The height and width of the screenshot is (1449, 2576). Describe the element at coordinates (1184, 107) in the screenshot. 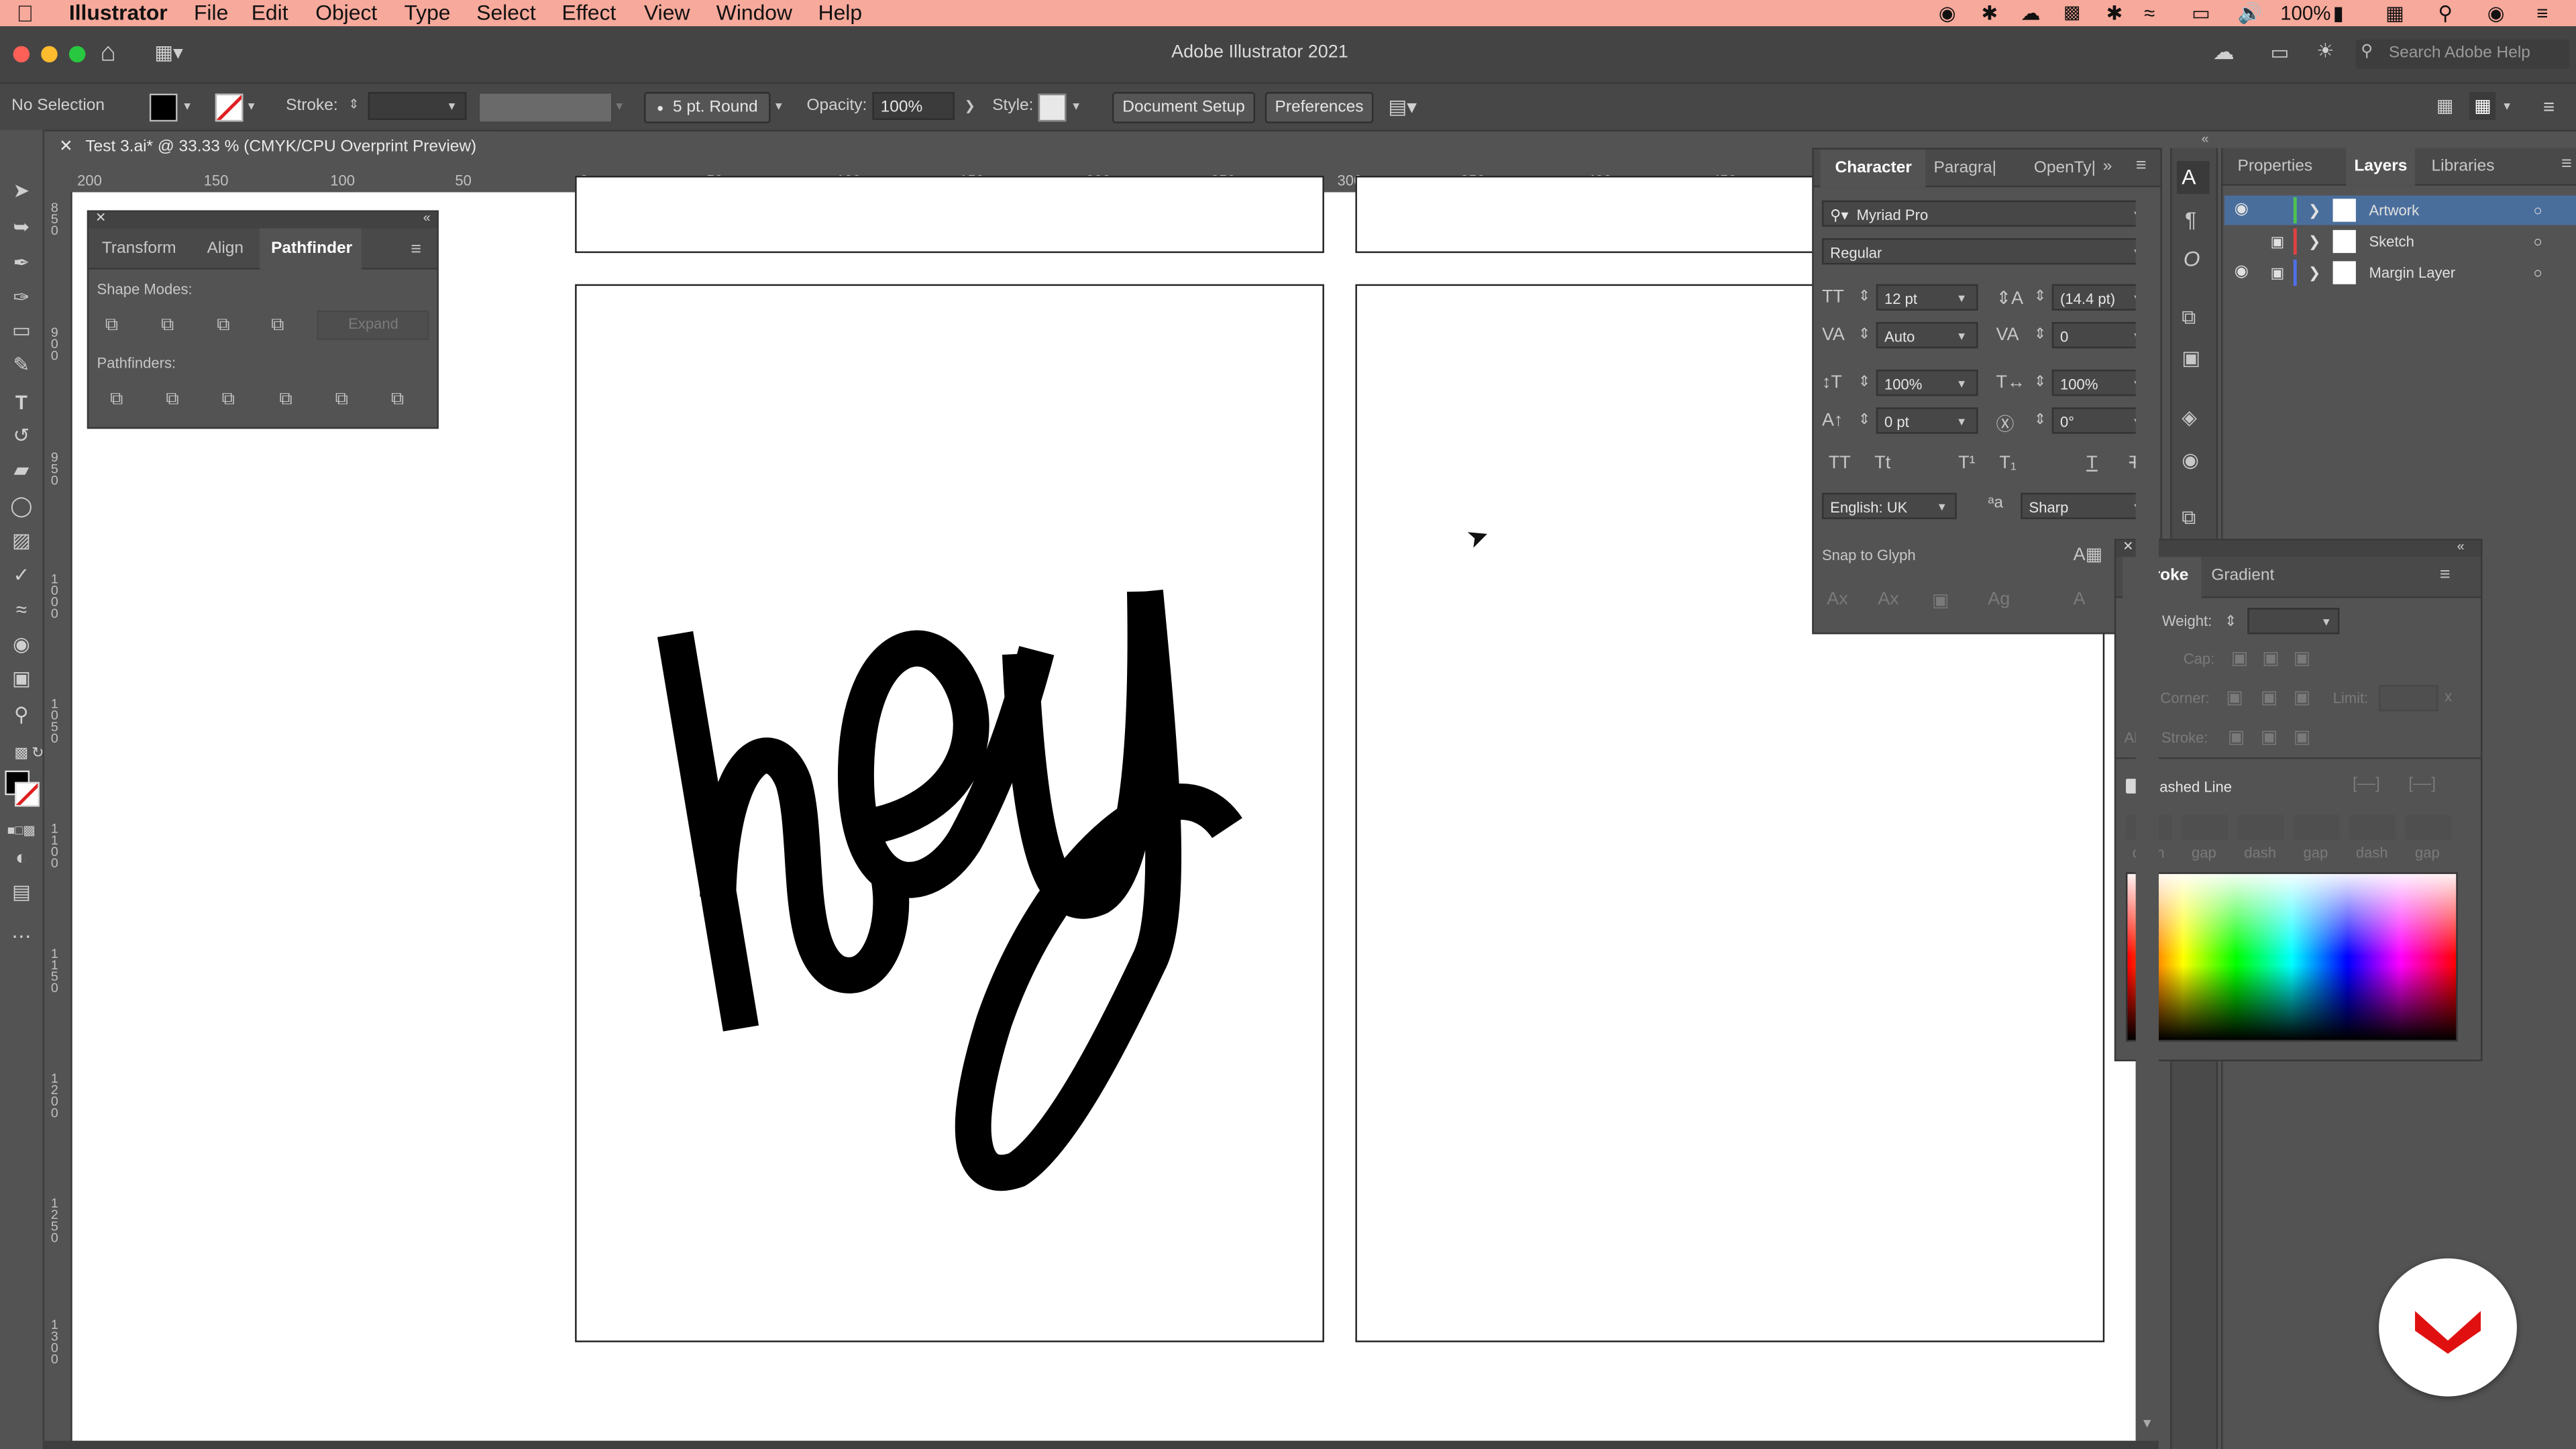

I see `document-setup-button: Document Setup` at that location.